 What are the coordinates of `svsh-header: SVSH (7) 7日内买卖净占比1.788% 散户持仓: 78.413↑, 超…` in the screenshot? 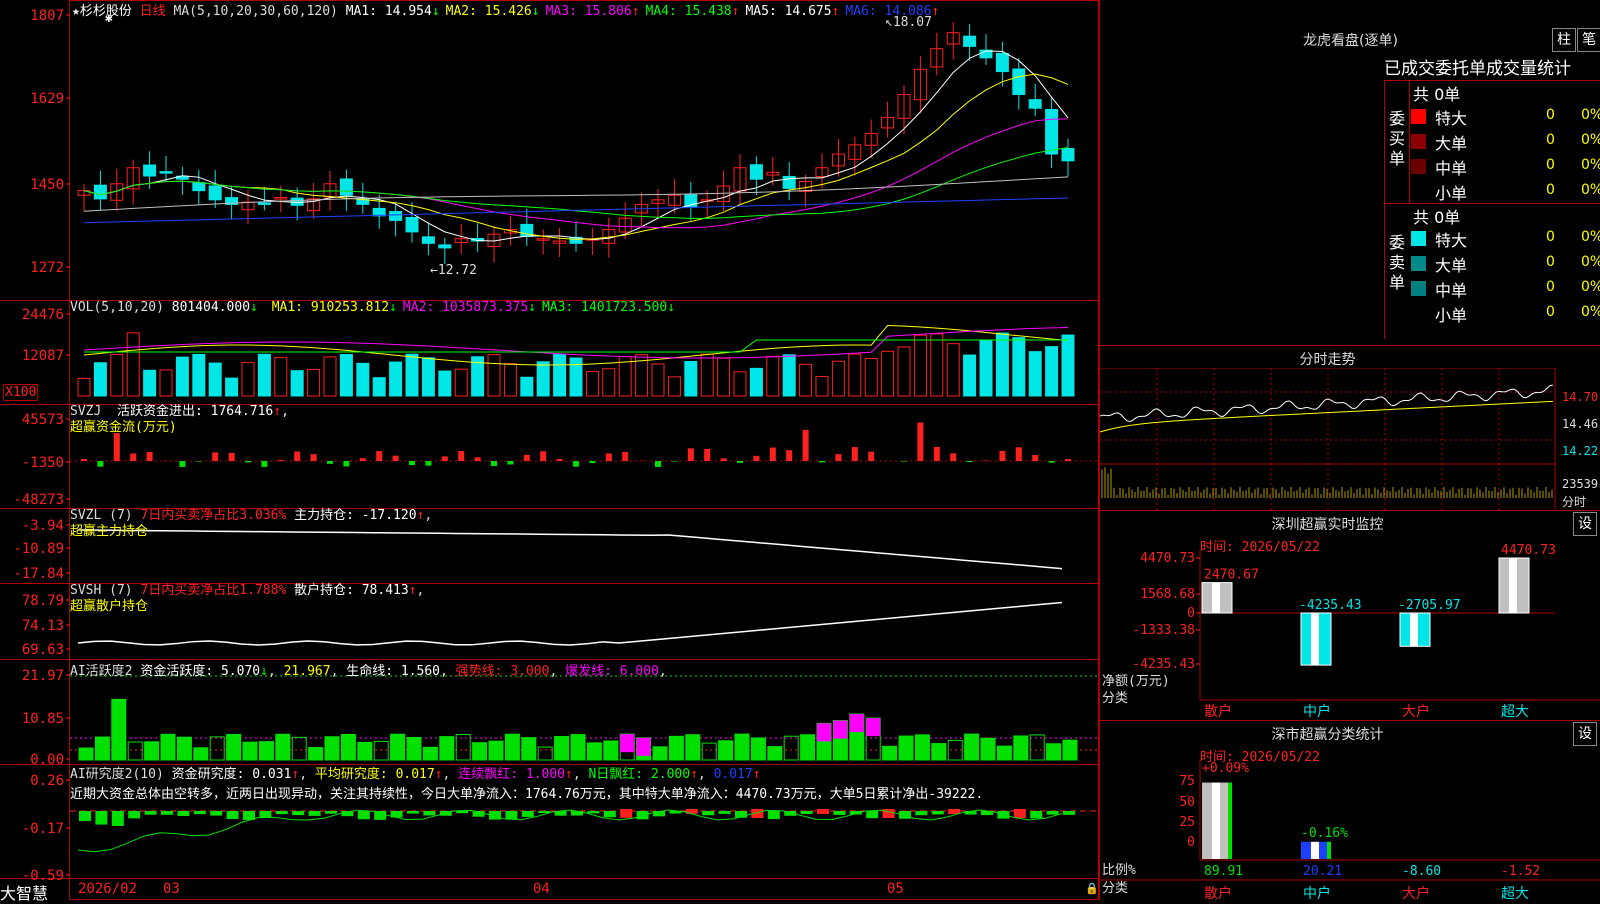 It's located at (247, 599).